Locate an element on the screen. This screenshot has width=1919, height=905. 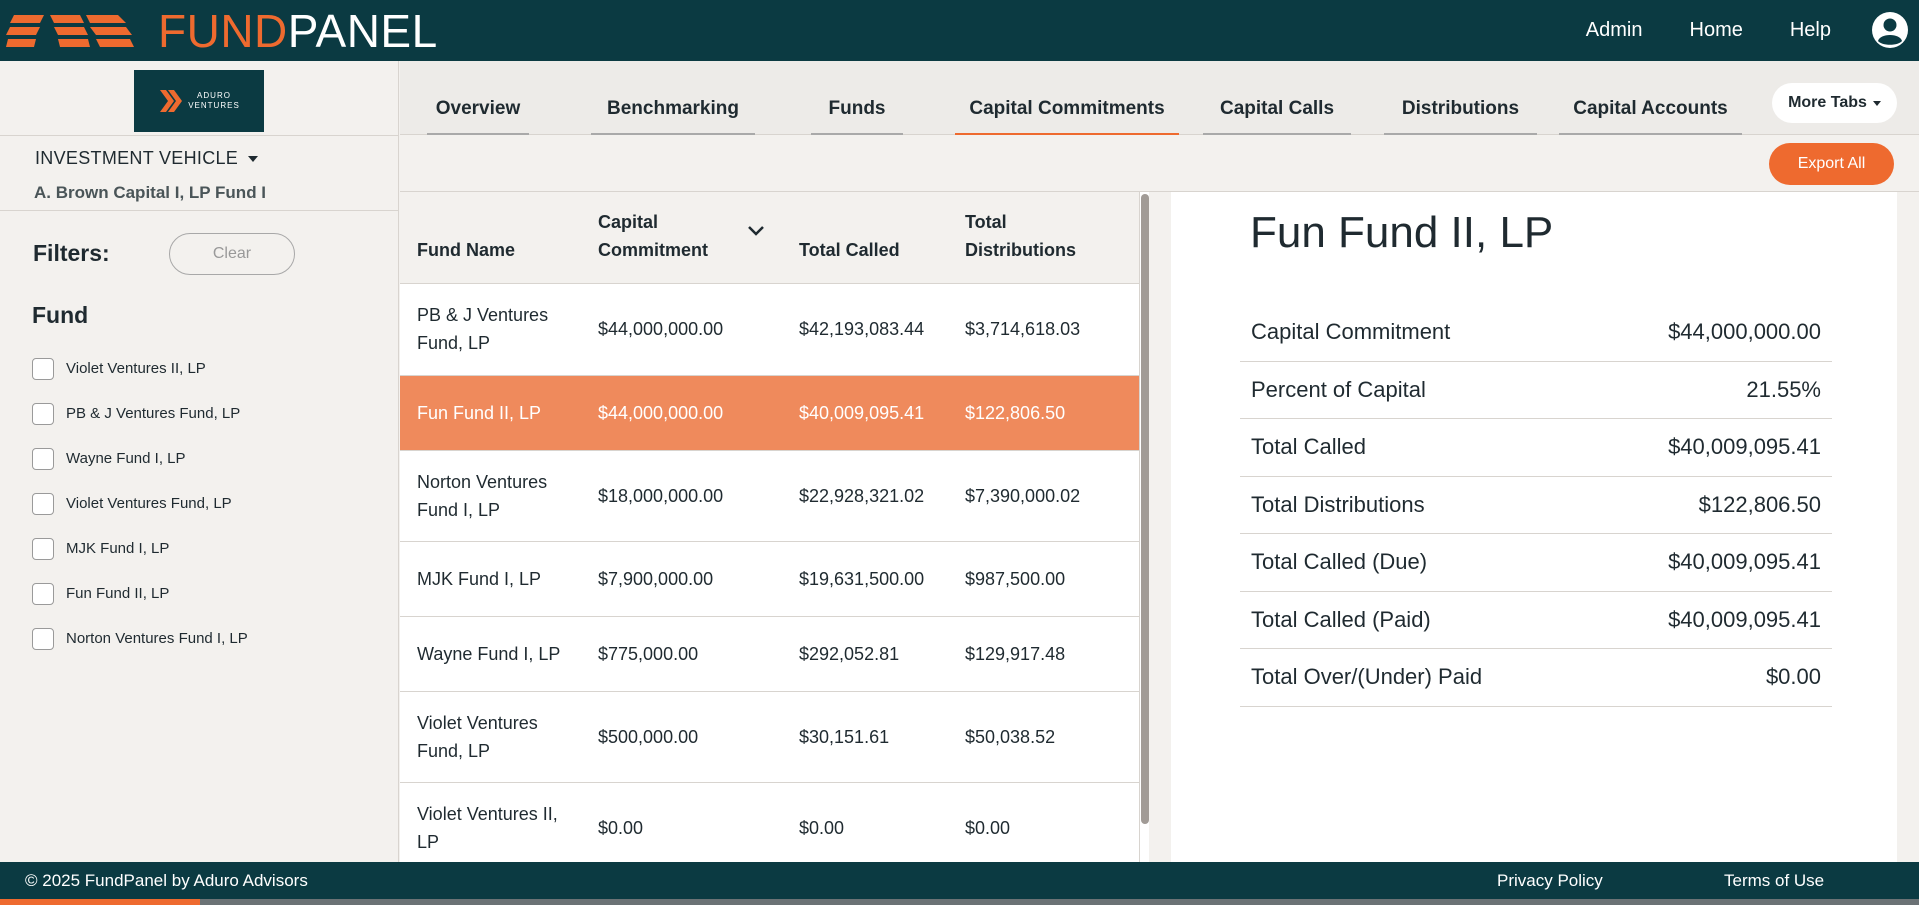
user-account-icon is located at coordinates (1890, 30).